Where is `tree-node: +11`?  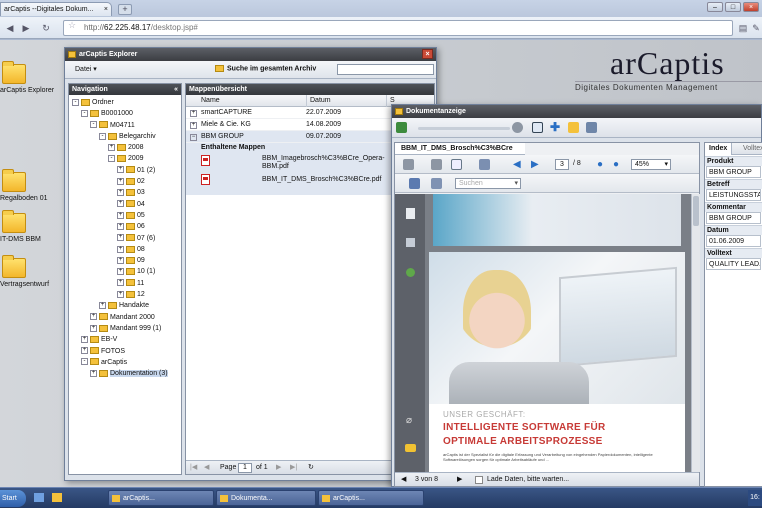 tree-node: +11 is located at coordinates (125, 283).